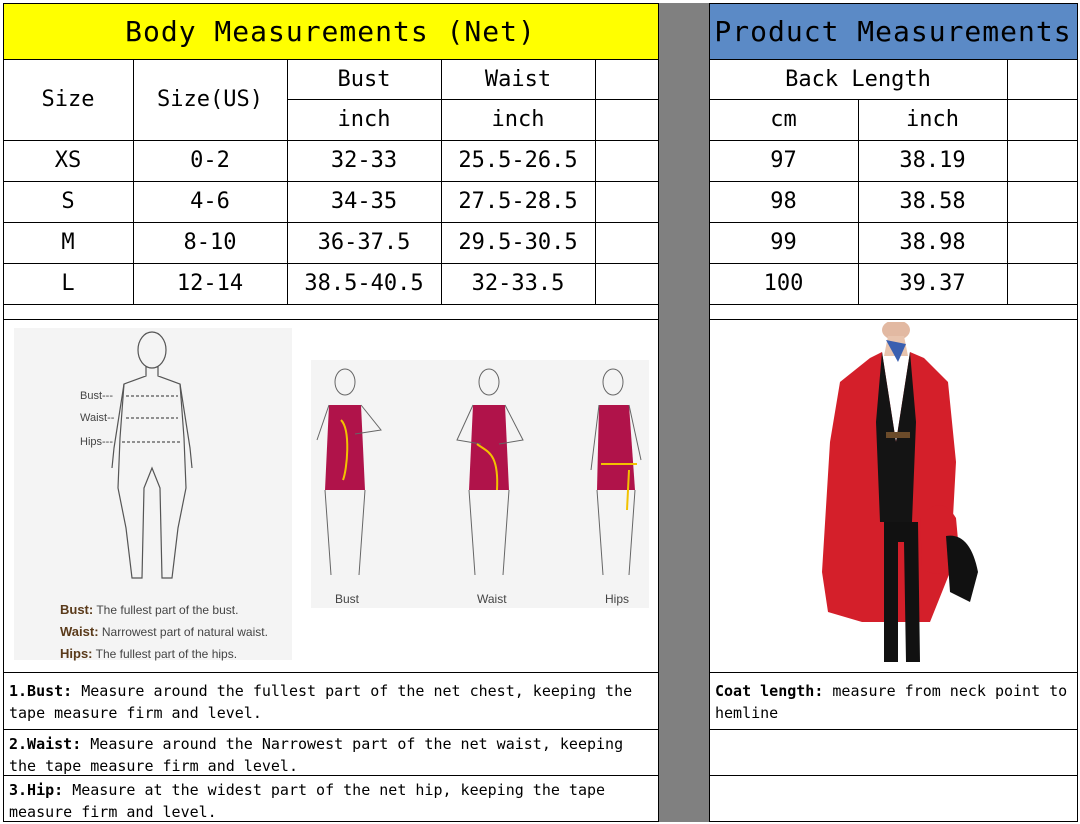  I want to click on row-m-waist: 29.5-30.5, so click(518, 242).